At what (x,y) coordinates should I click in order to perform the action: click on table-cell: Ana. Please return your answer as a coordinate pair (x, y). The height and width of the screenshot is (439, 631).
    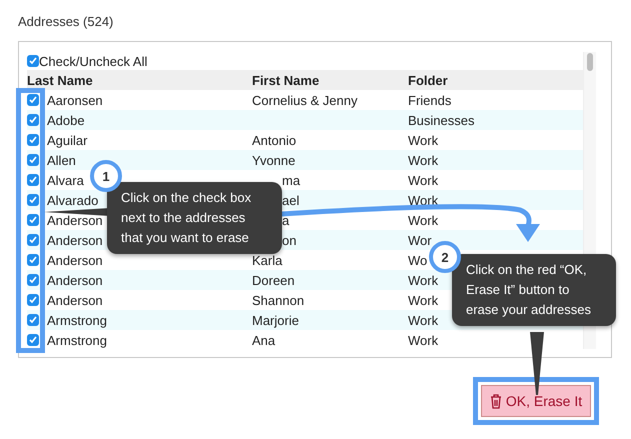
    Looking at the image, I should click on (264, 340).